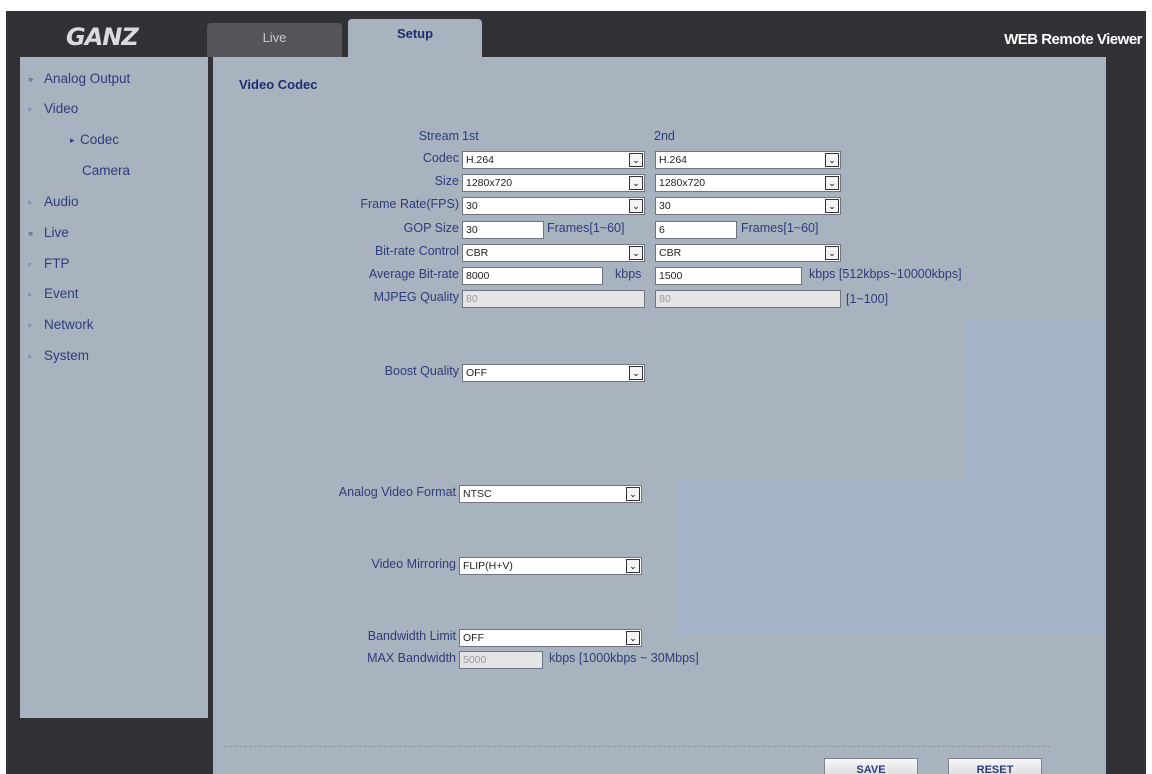  I want to click on codec-label: Codec, so click(440, 158).